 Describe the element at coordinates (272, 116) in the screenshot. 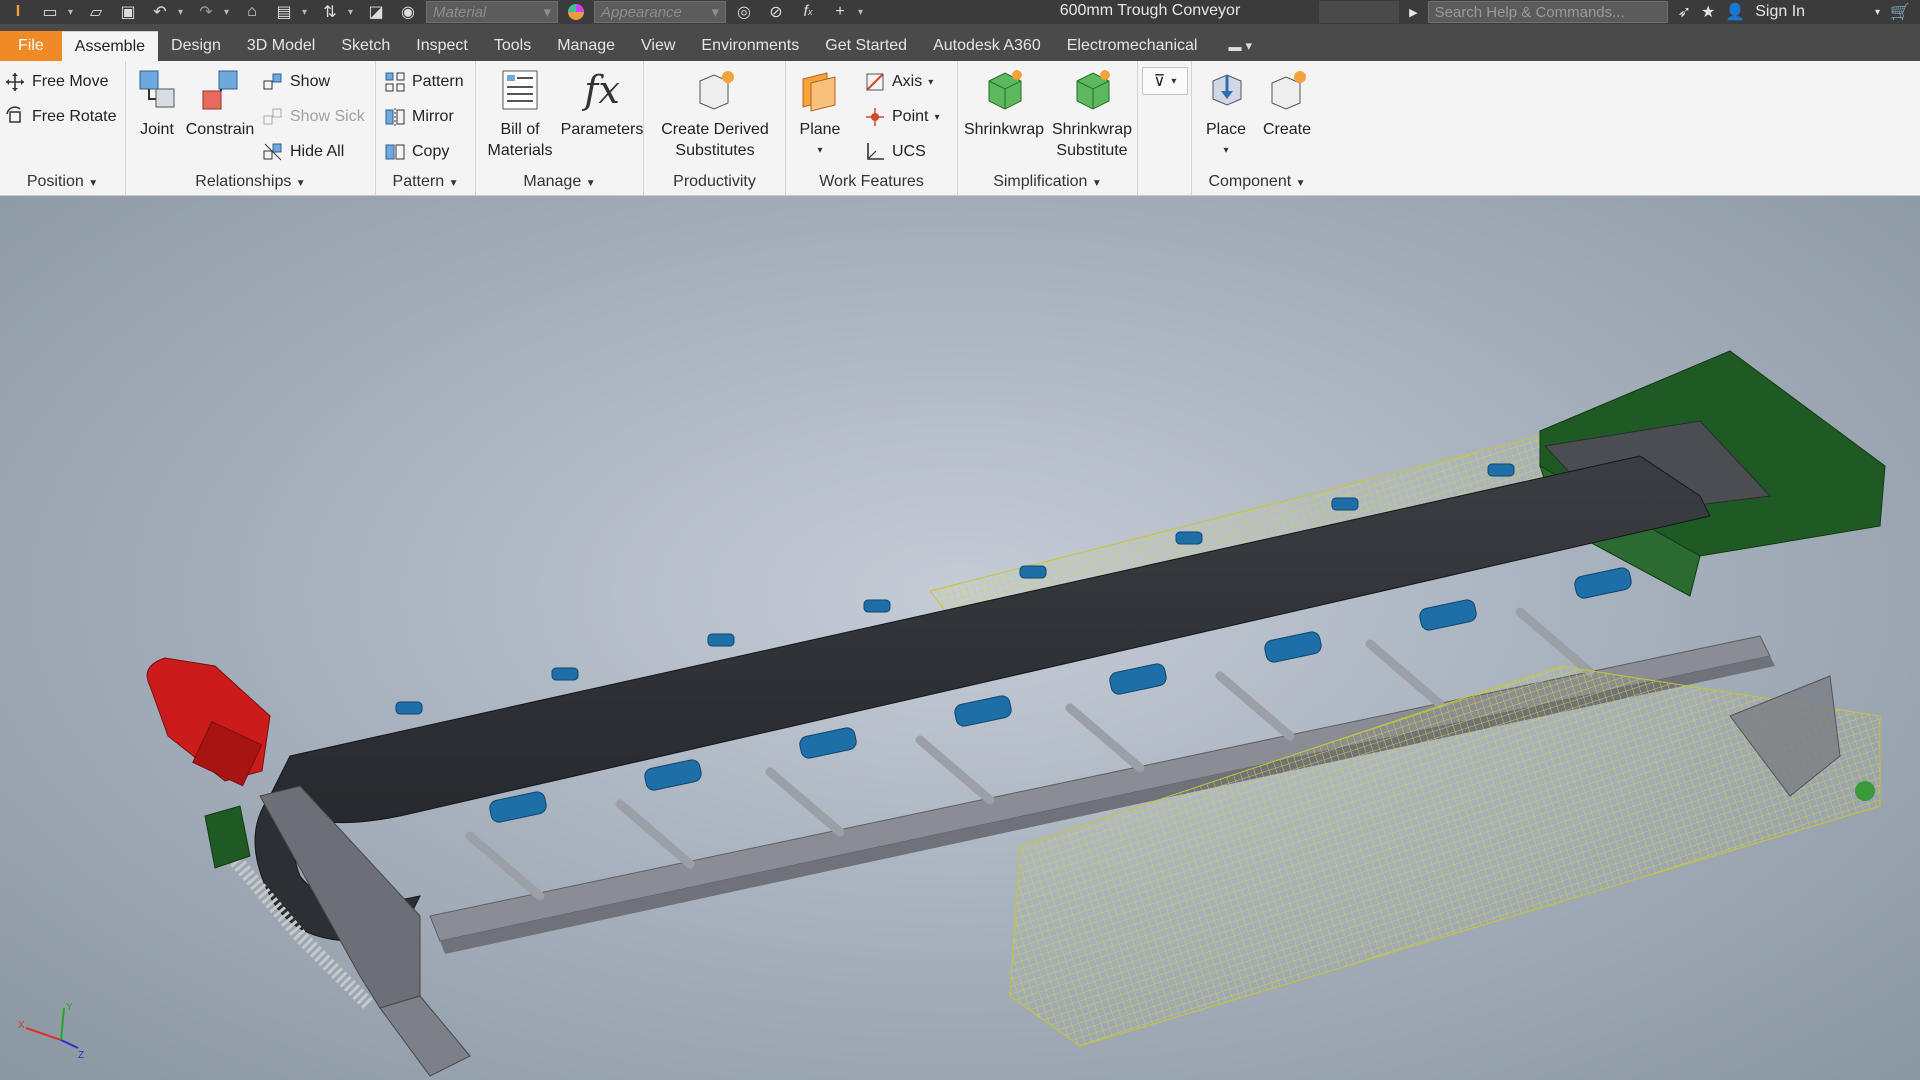

I see `show-sick-icon` at that location.